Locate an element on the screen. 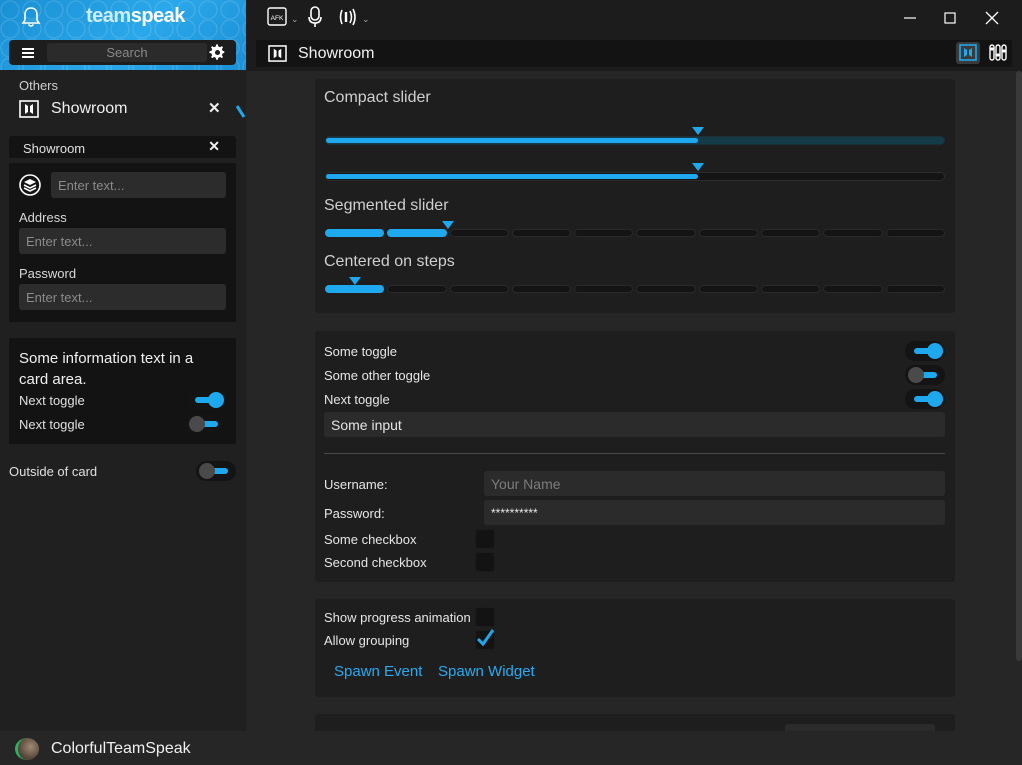 This screenshot has height=765, width=1022. showroom-view-icon is located at coordinates (968, 52).